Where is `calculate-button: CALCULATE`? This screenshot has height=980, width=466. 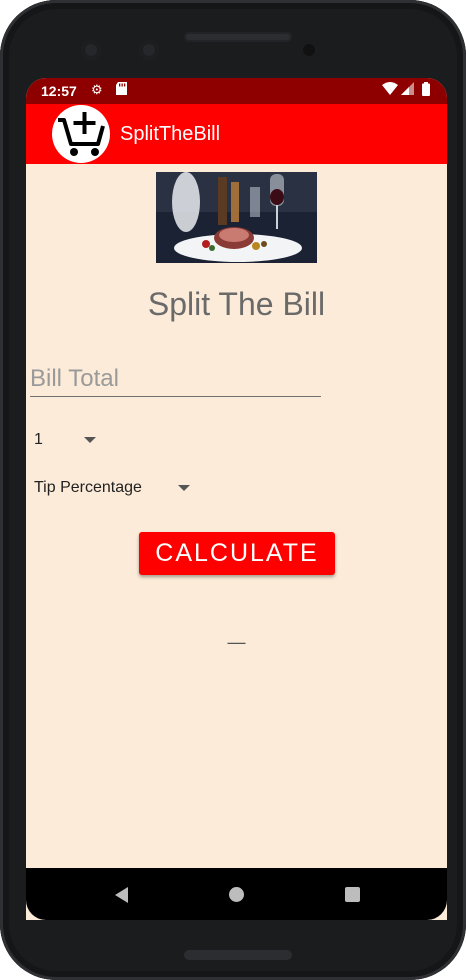
calculate-button: CALCULATE is located at coordinates (237, 553).